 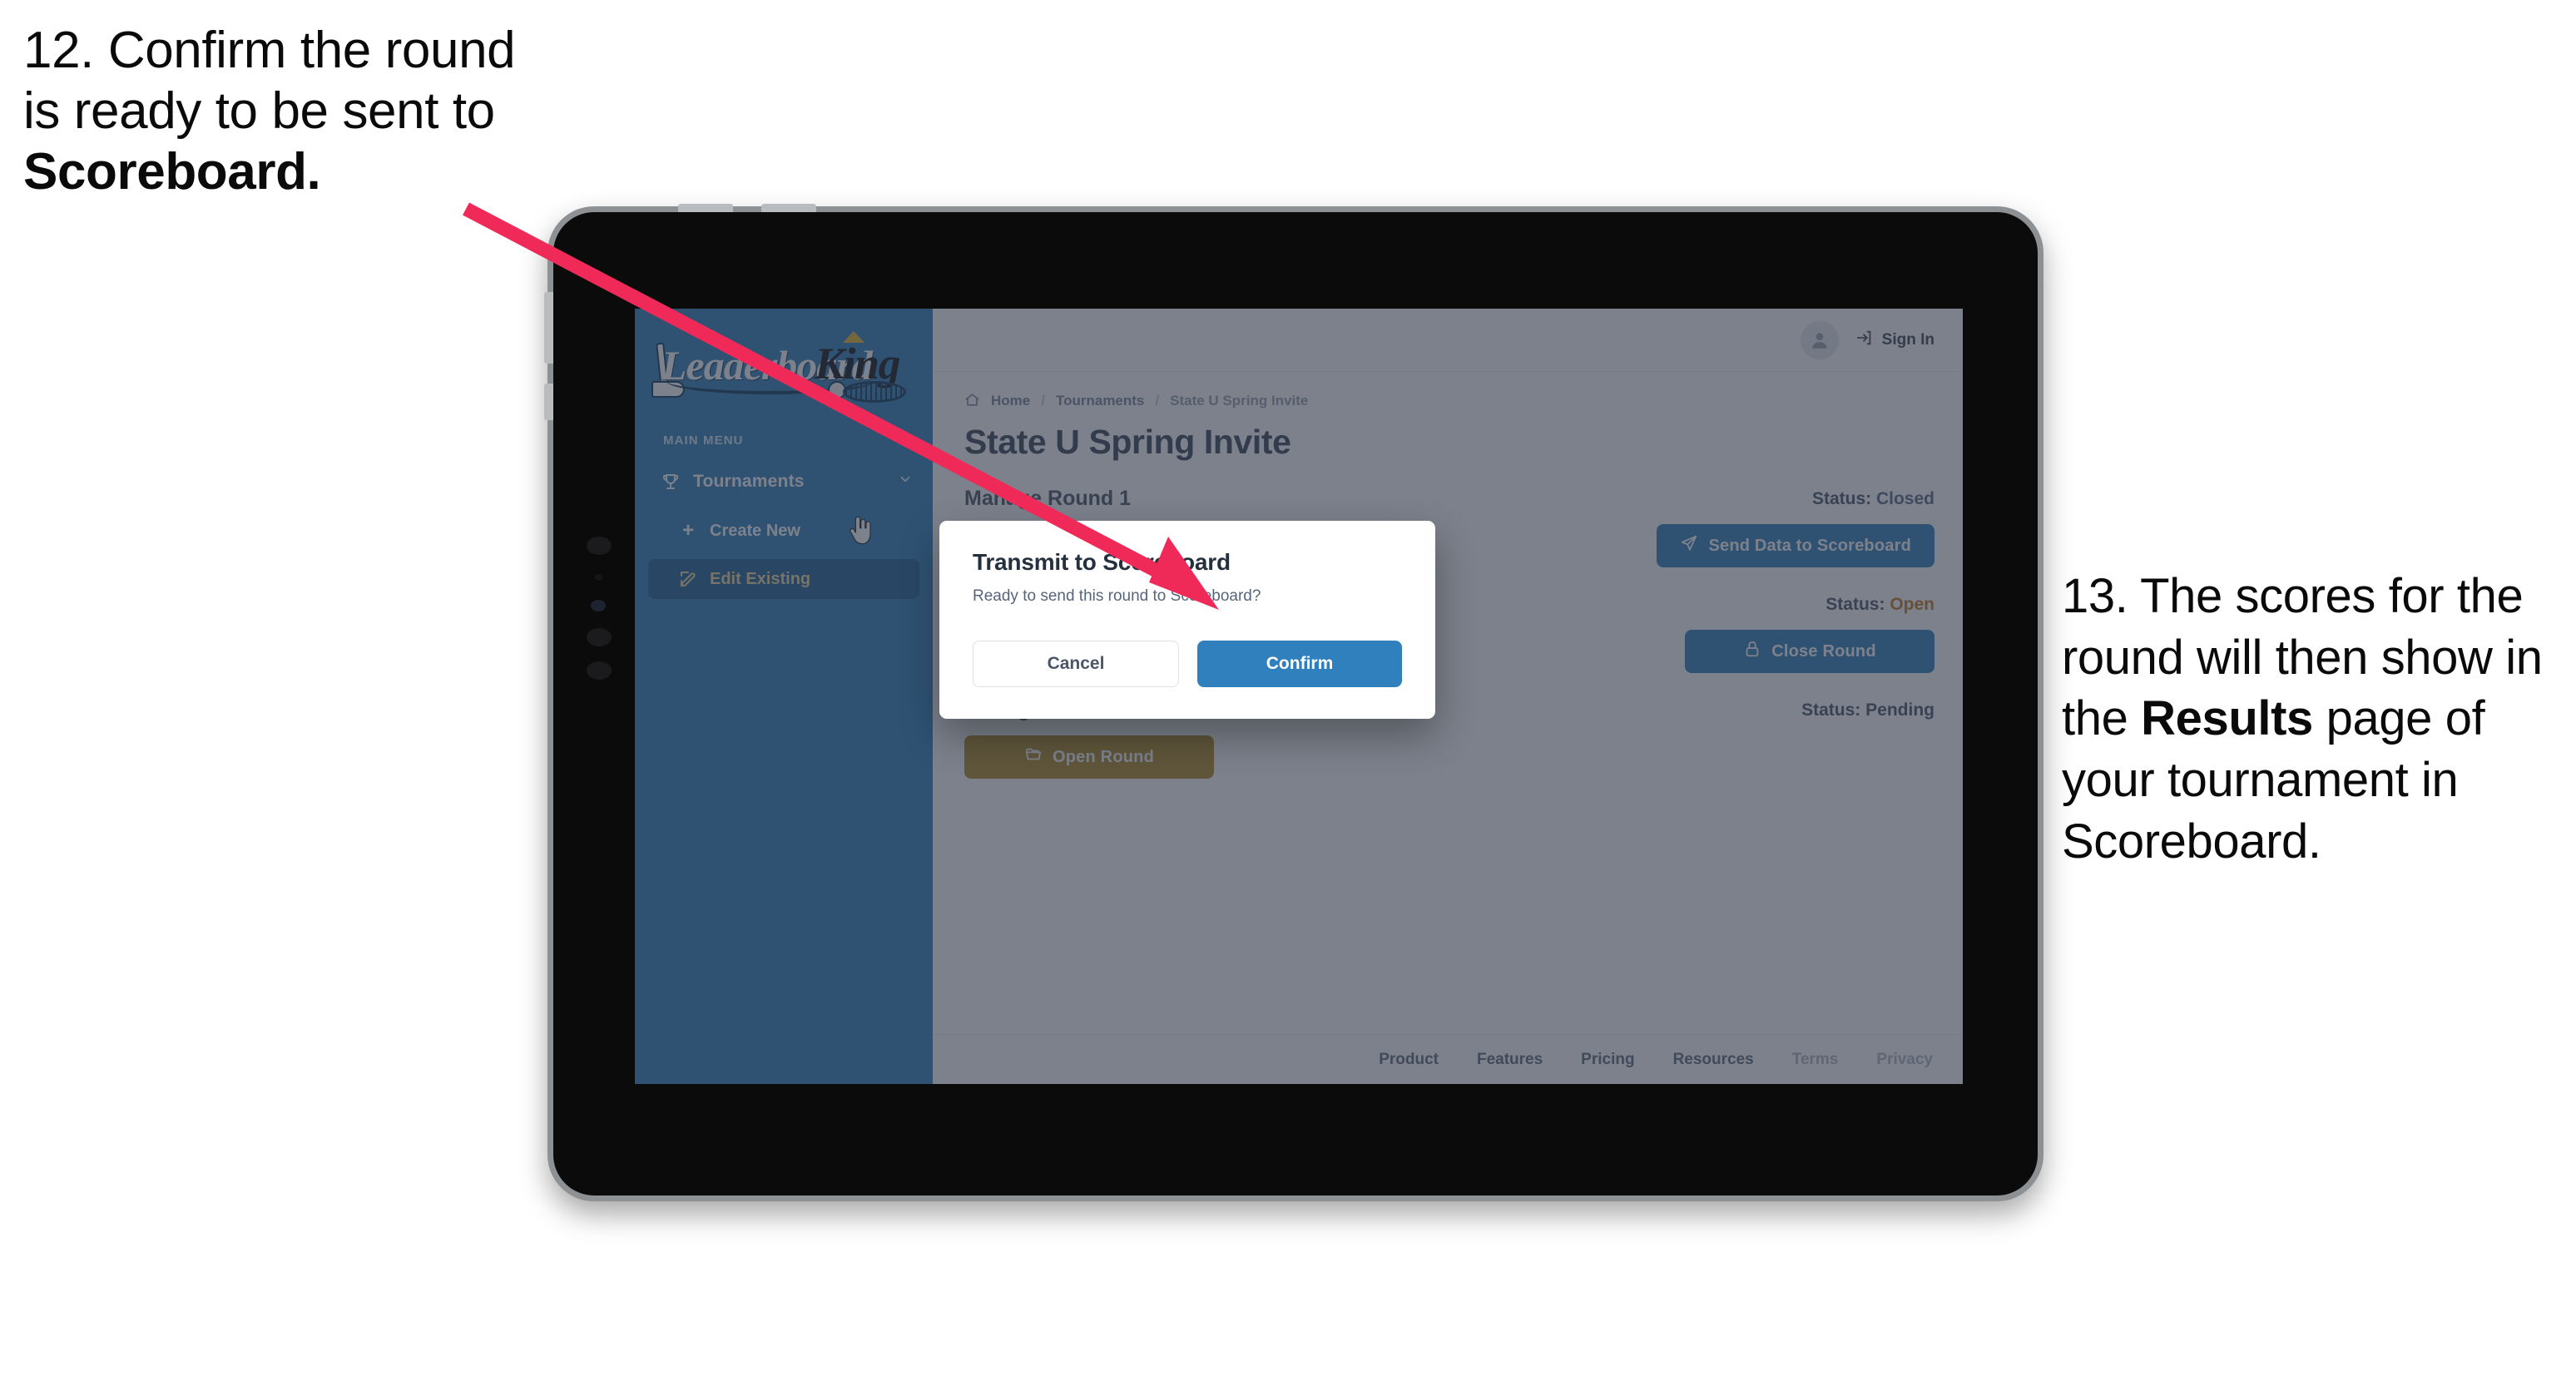 What do you see at coordinates (172, 172) in the screenshot?
I see `annotation-step-12-line3: Scoreboard.` at bounding box center [172, 172].